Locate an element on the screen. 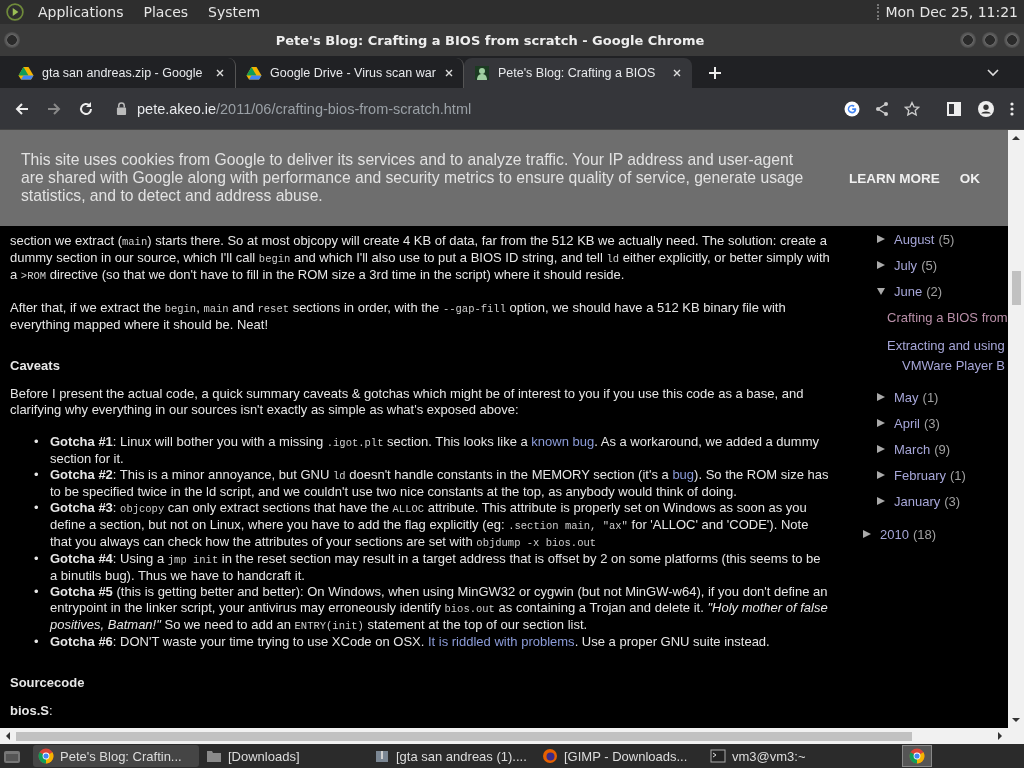 The width and height of the screenshot is (1024, 768). forward-arrow-icon is located at coordinates (54, 108).